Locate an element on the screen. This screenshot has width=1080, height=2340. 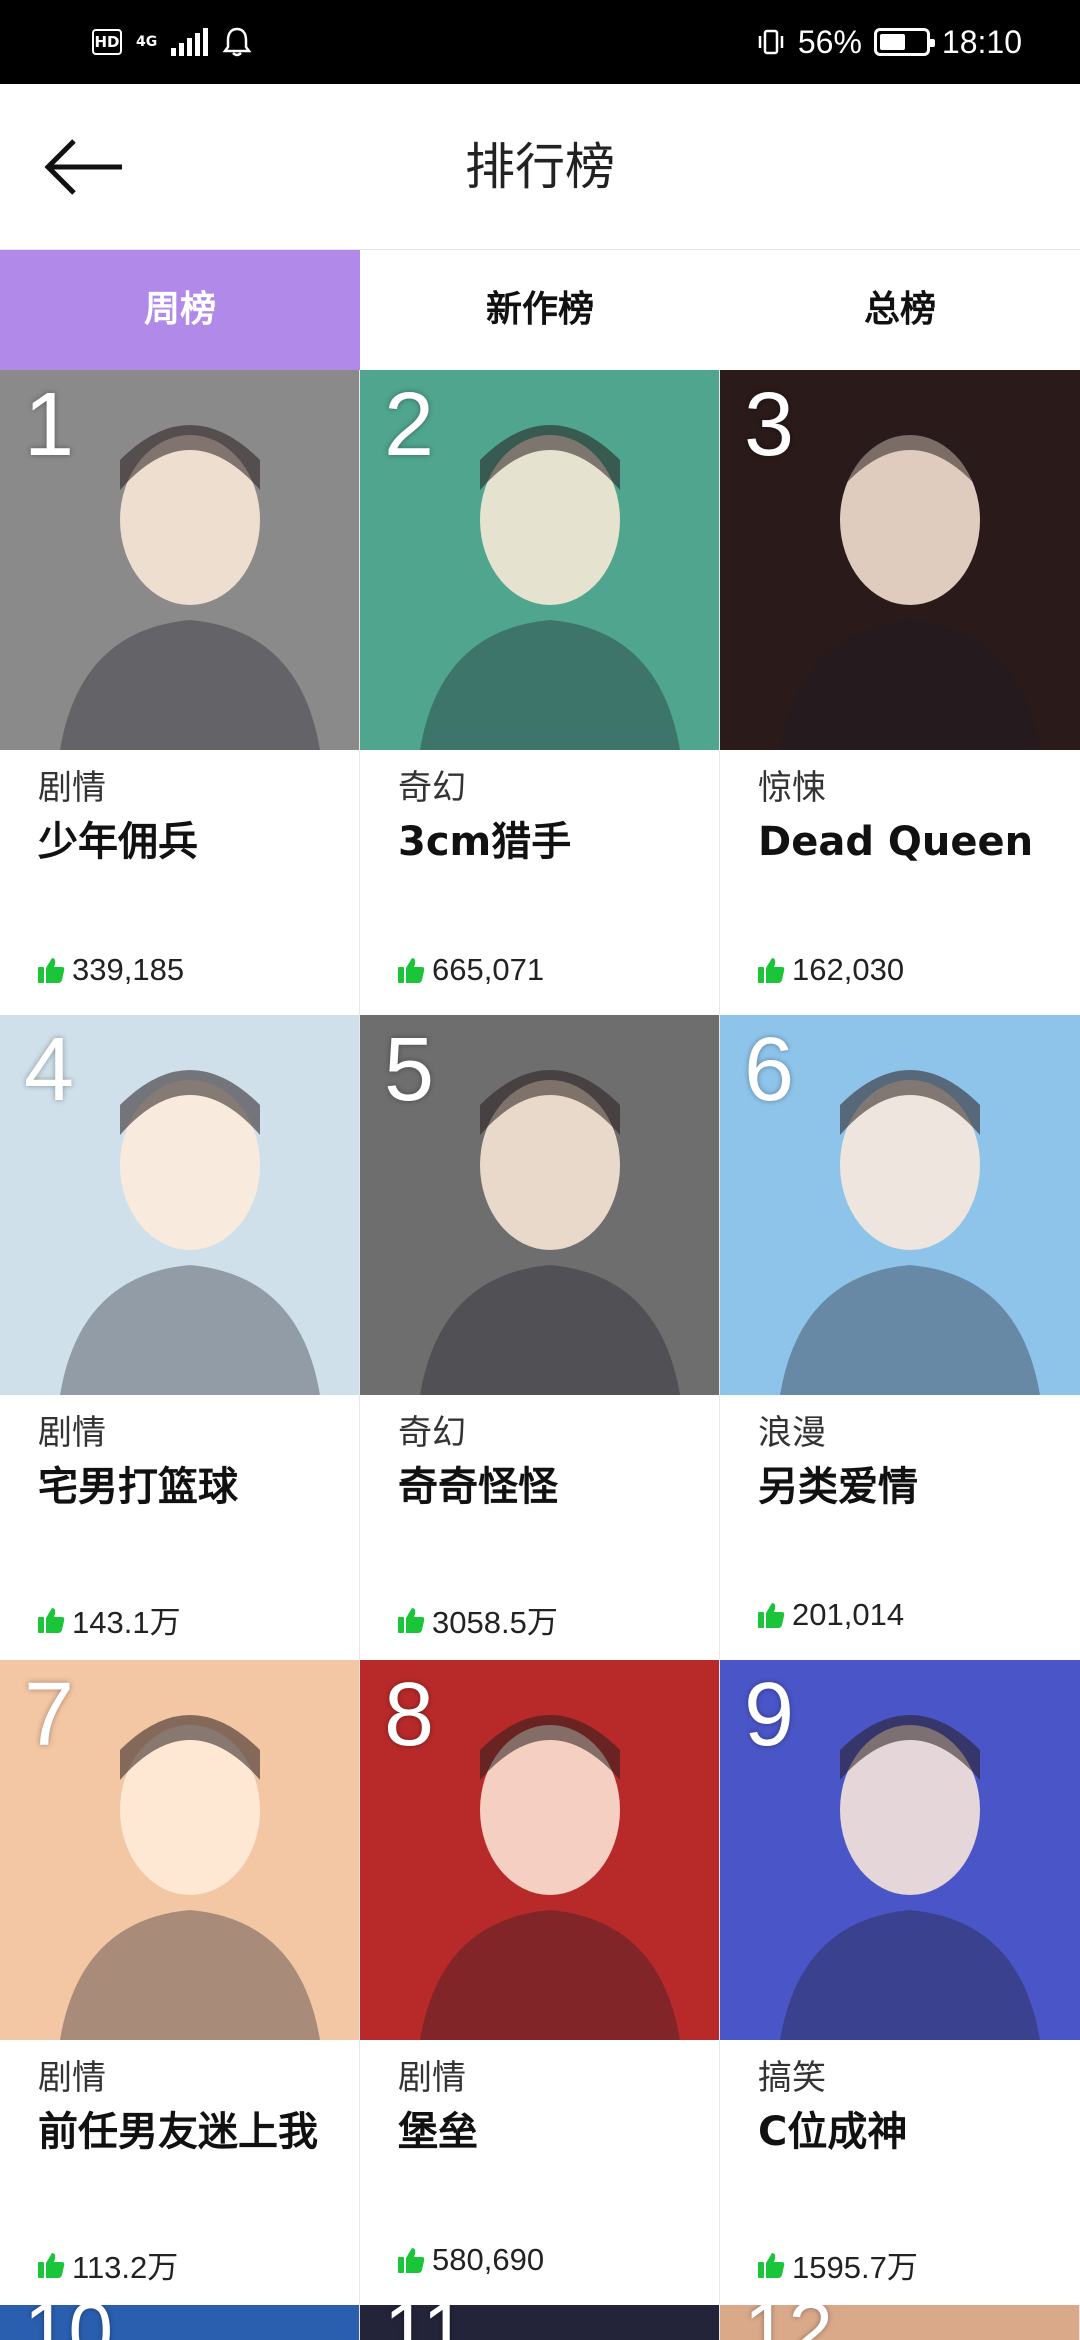
like-count-value: 162,030 is located at coordinates (848, 969).